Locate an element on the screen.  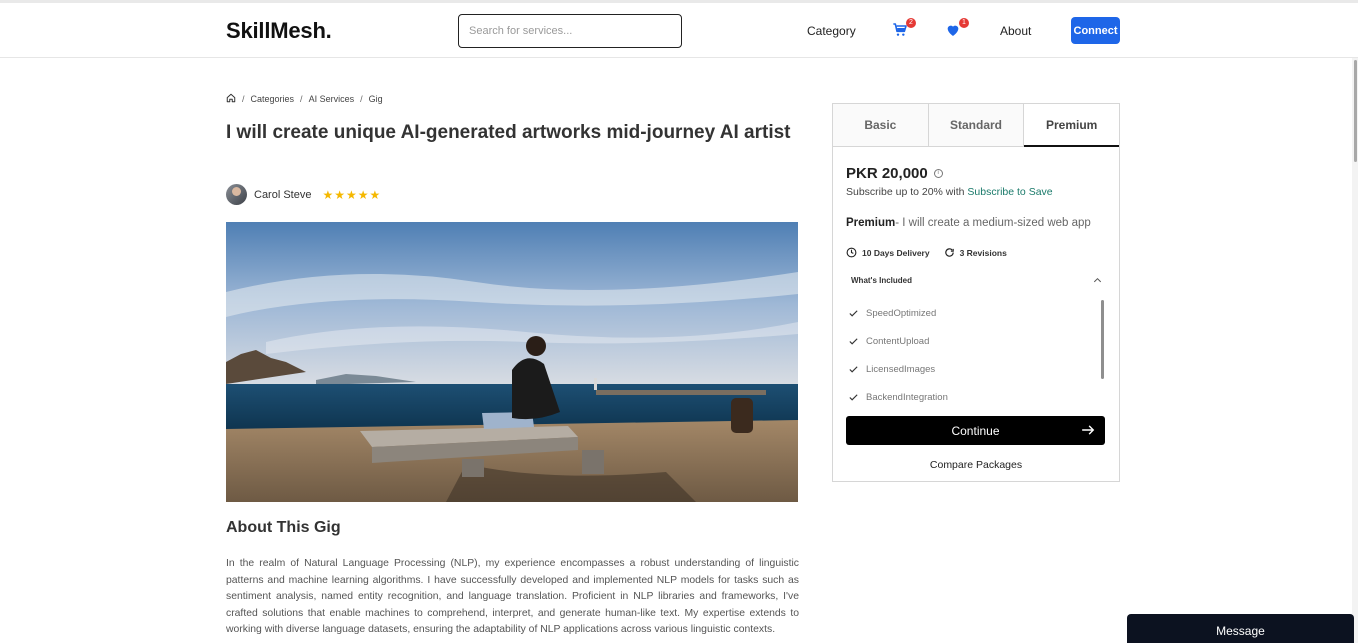
delivery-label: 10 Days Delivery is located at coordinates (896, 252).